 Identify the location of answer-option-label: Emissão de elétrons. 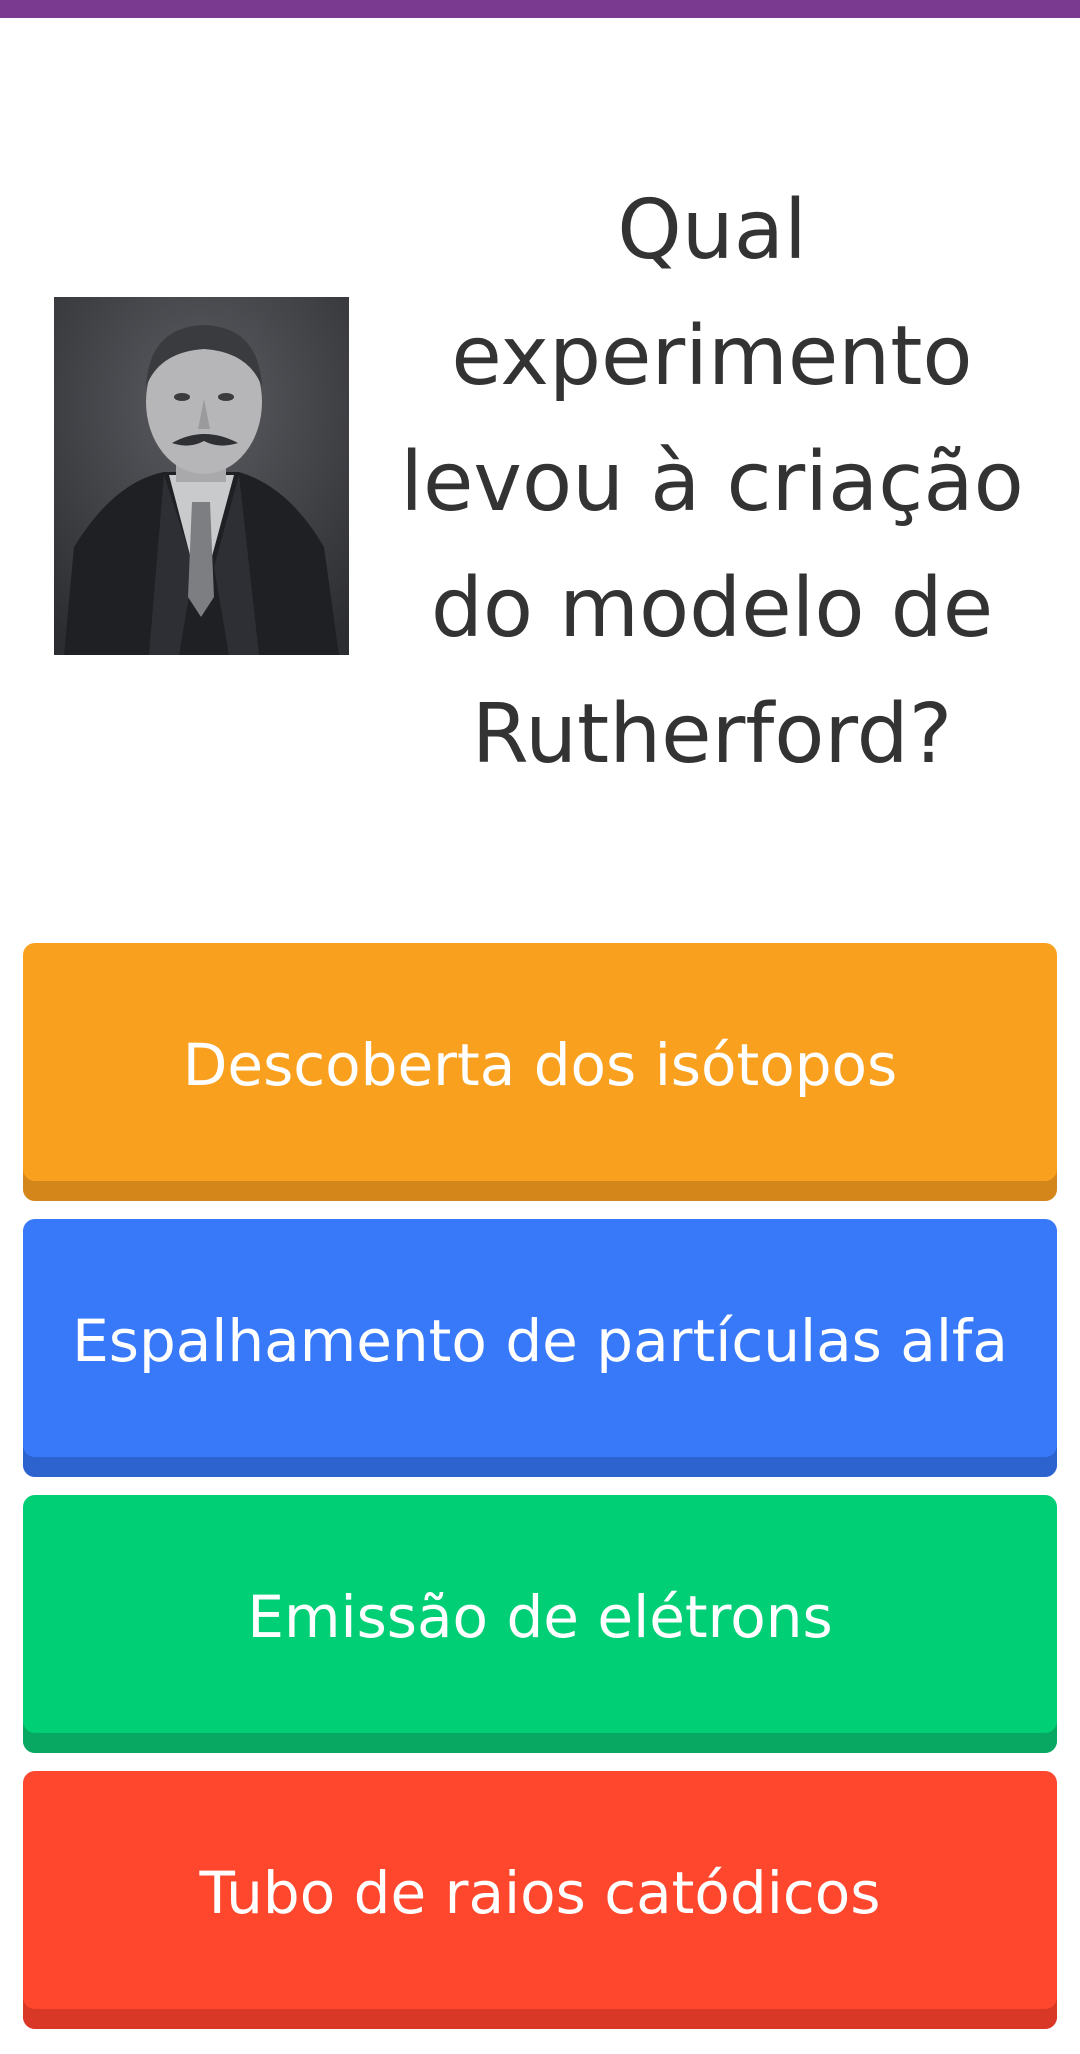
(540, 1617).